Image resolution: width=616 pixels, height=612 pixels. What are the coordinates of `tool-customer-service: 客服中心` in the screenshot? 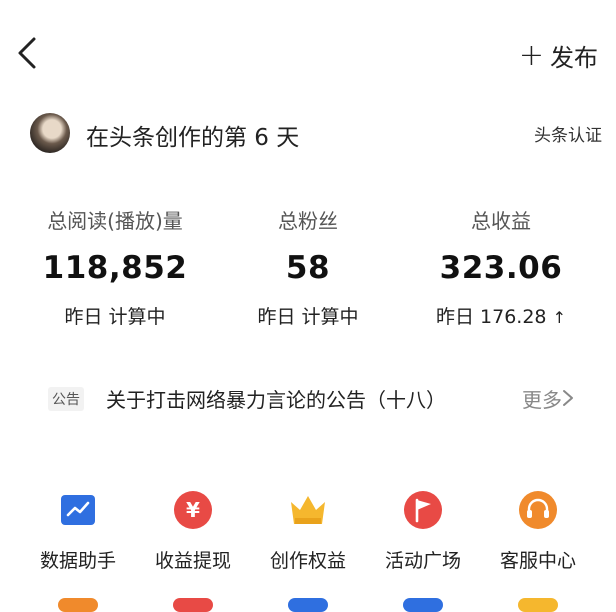 It's located at (538, 530).